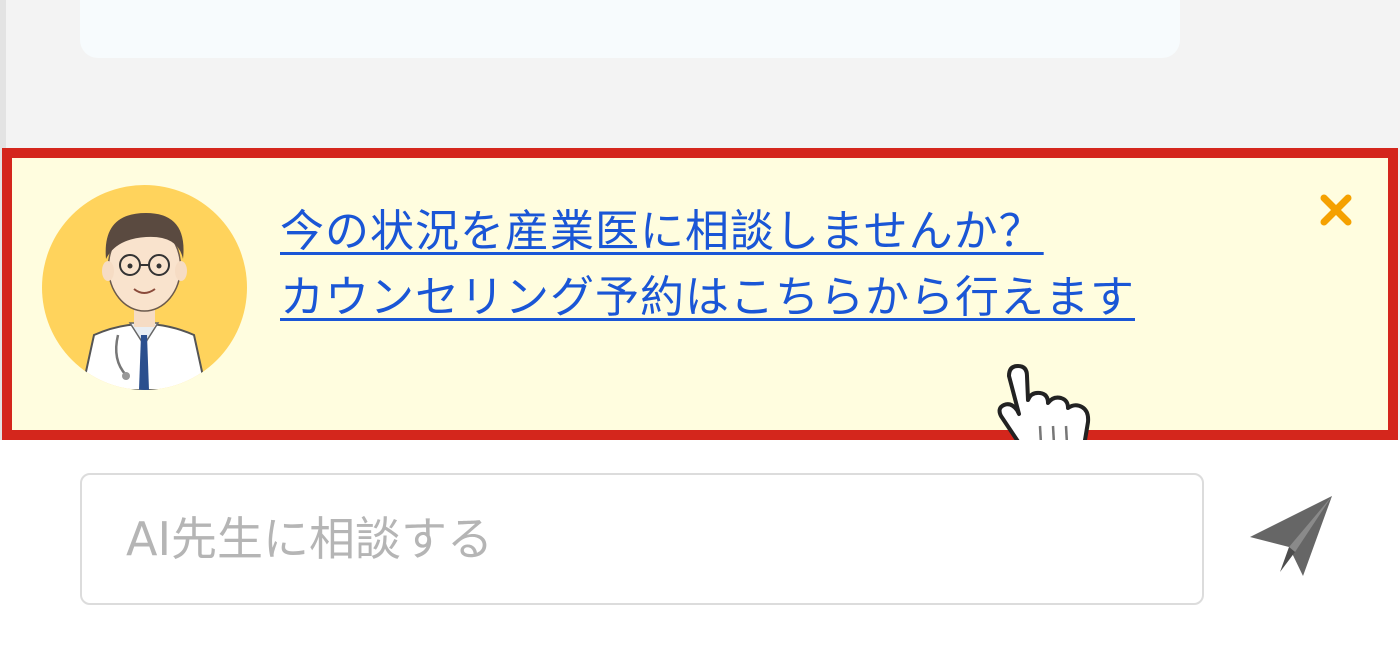  Describe the element at coordinates (630, 29) in the screenshot. I see `previous-message-card` at that location.